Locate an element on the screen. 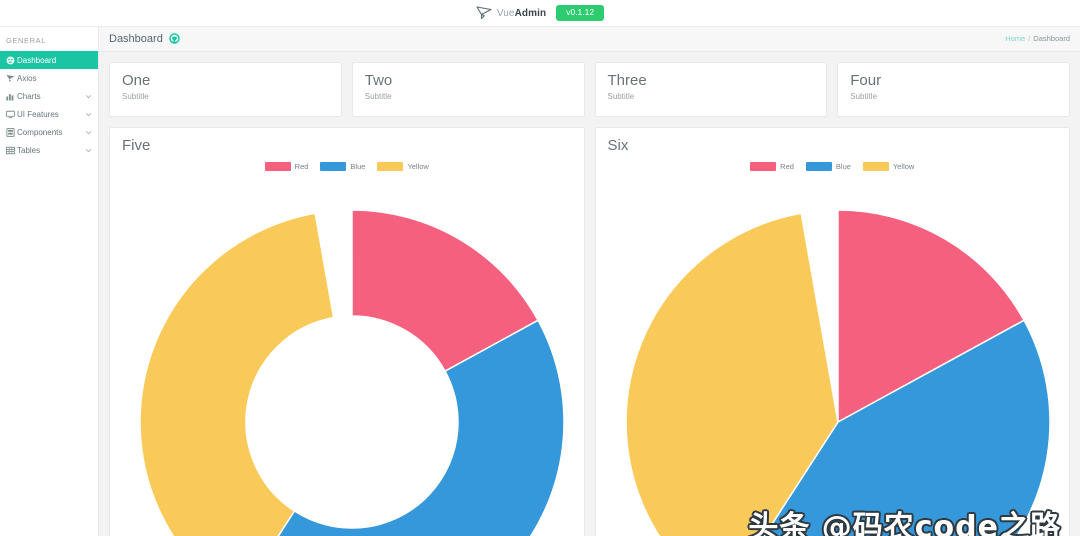  sidebar-item-charts: Charts is located at coordinates (49, 96).